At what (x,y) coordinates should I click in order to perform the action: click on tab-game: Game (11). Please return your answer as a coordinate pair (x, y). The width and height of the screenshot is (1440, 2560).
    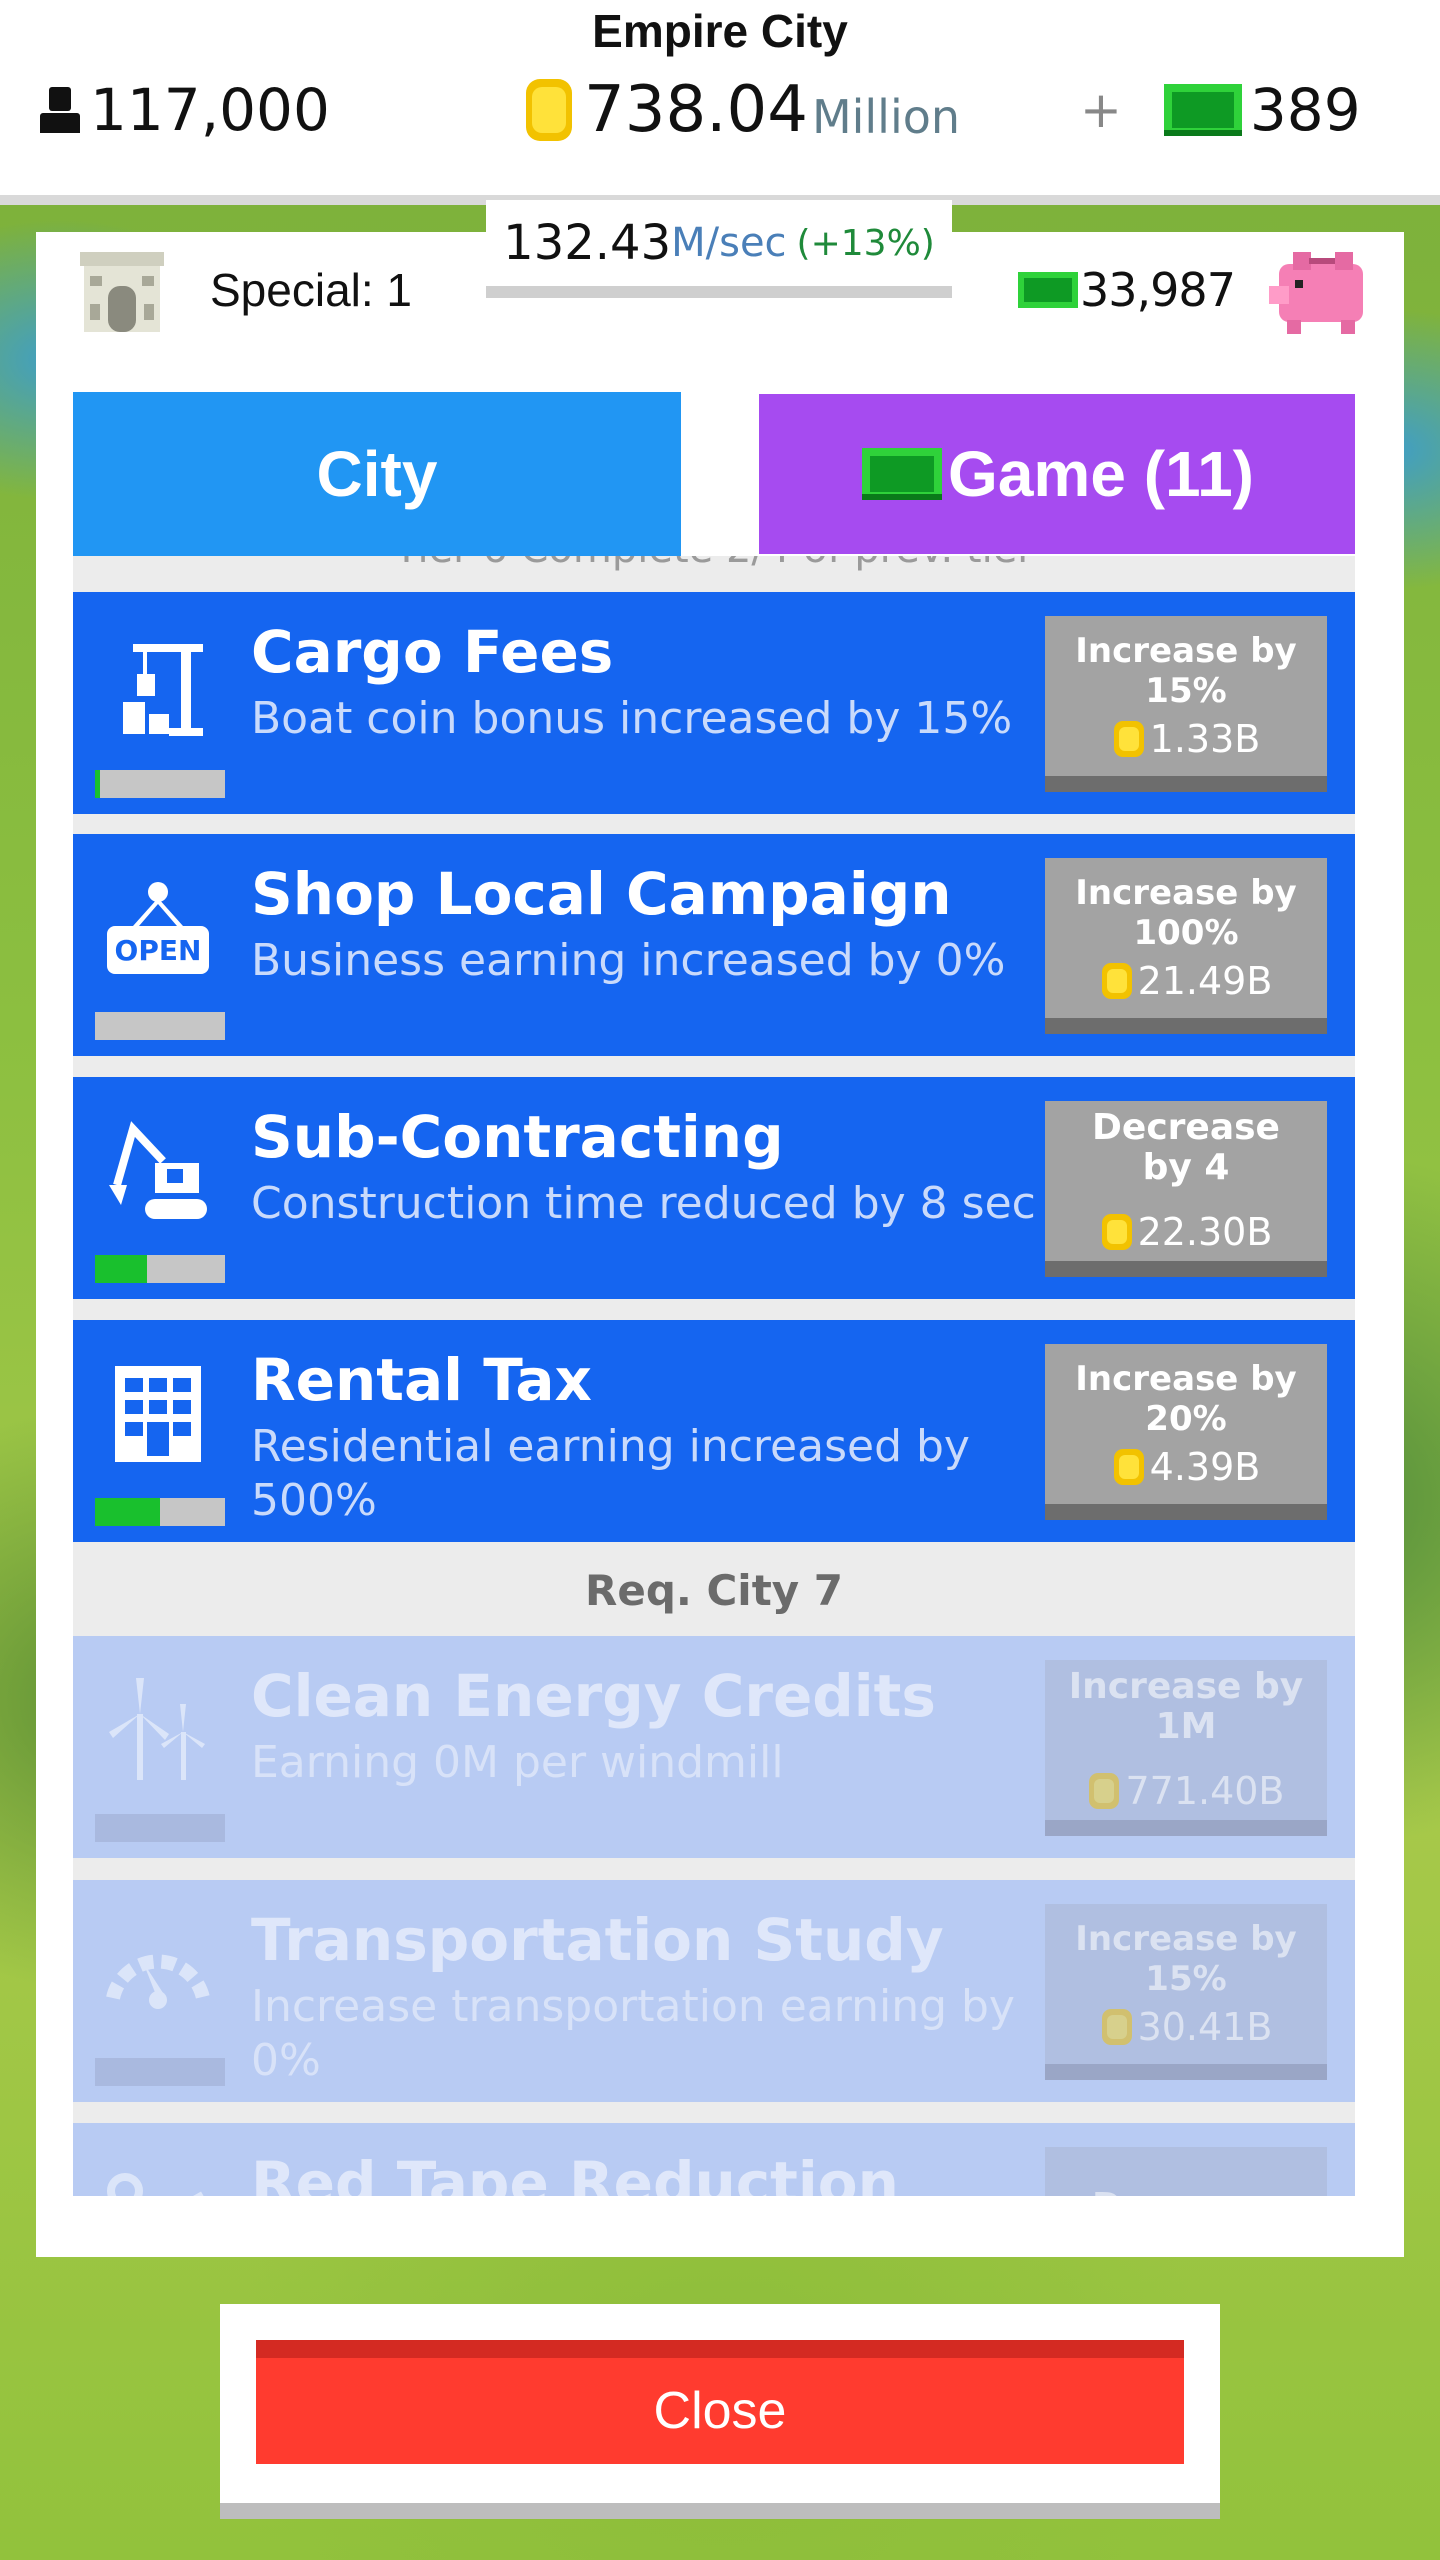
    Looking at the image, I should click on (1057, 474).